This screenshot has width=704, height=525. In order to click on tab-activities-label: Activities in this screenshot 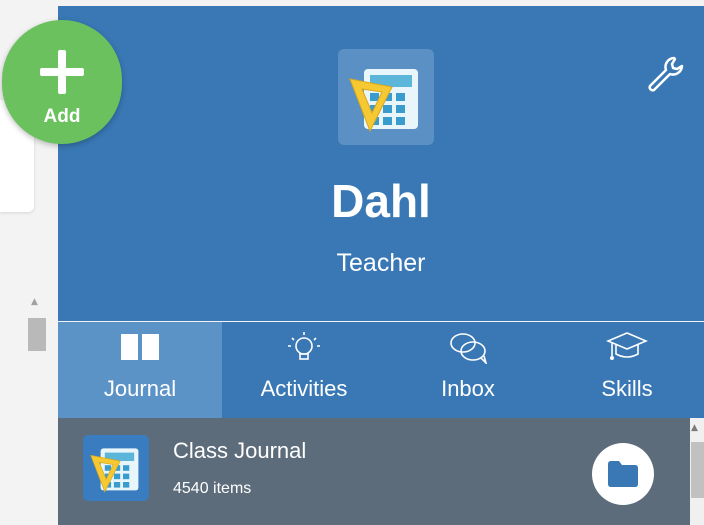, I will do `click(304, 388)`.